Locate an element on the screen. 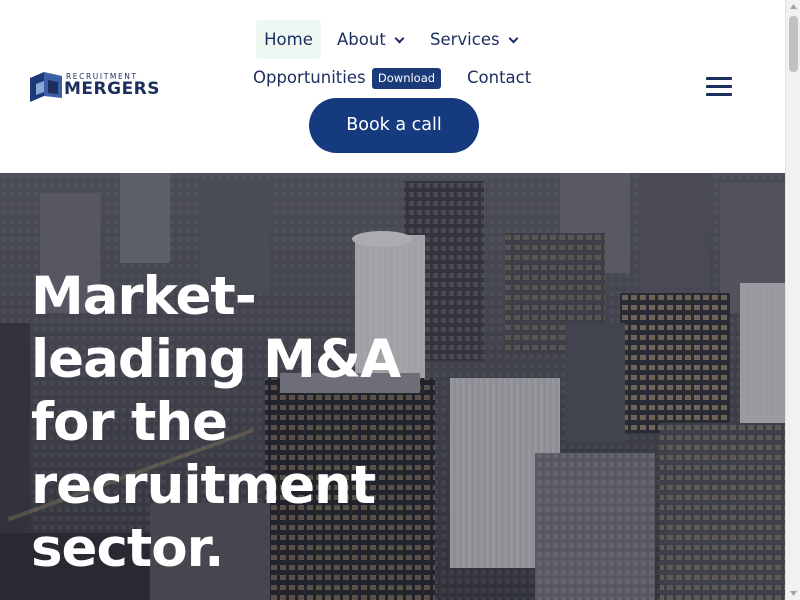  download-badge: Download is located at coordinates (406, 78).